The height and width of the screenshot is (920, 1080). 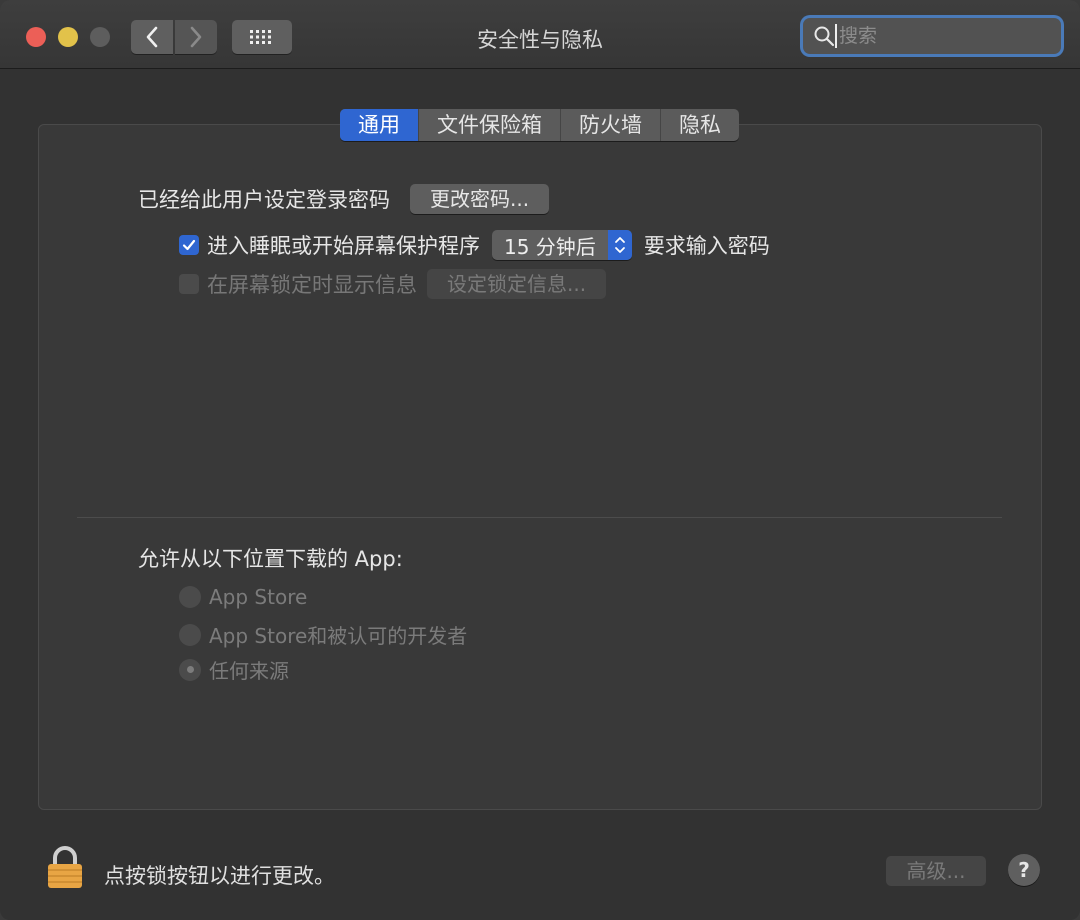 I want to click on tab-firewall: 防火墙, so click(x=611, y=125).